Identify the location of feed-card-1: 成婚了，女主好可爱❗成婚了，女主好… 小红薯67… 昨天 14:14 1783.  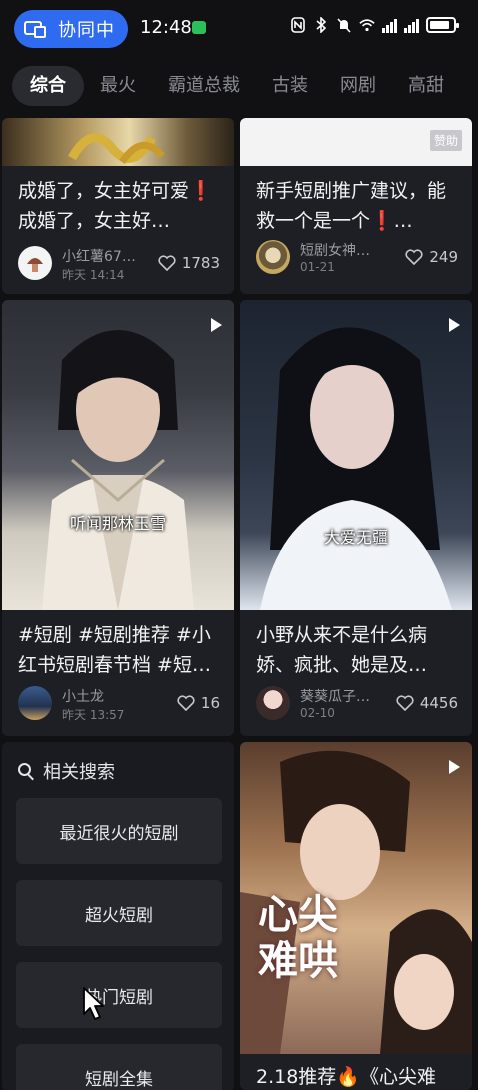
(118, 206).